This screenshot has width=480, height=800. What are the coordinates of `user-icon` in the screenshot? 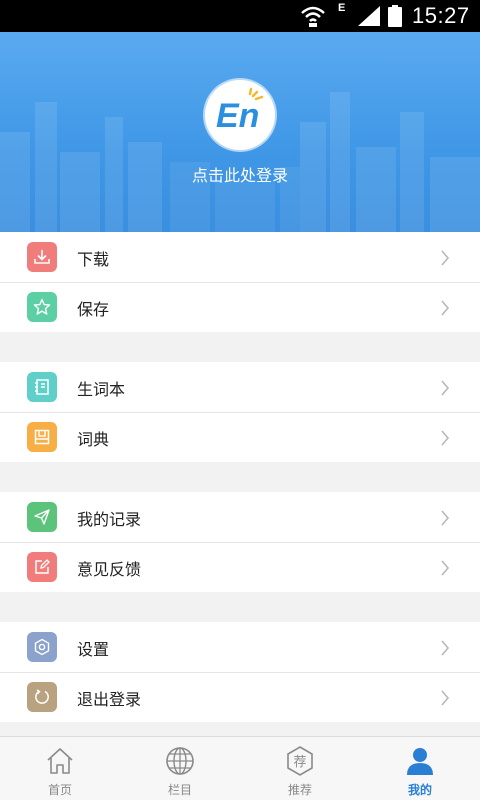 It's located at (420, 761).